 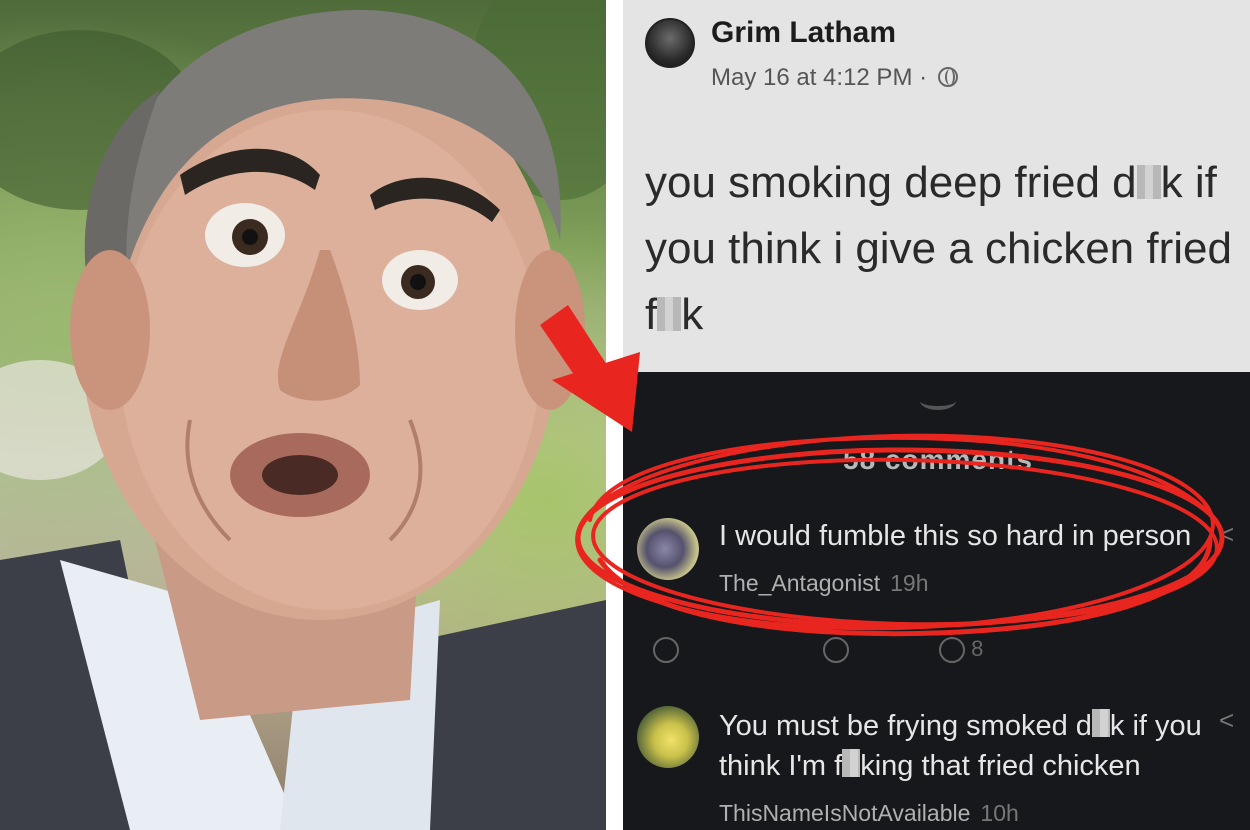 I want to click on comment-username: The_Antagonist, so click(x=799, y=583).